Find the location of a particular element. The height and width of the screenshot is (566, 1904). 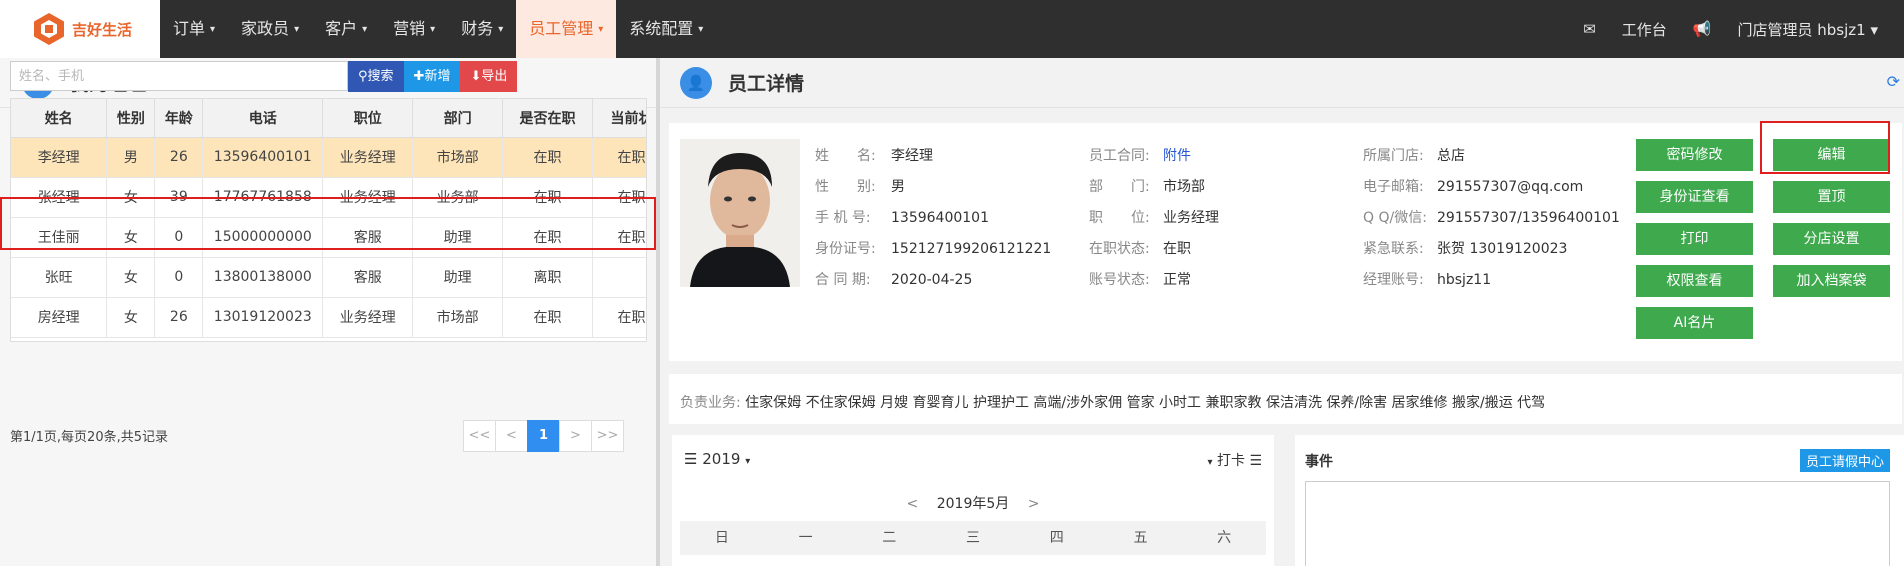

cell-age: 0 is located at coordinates (179, 237).